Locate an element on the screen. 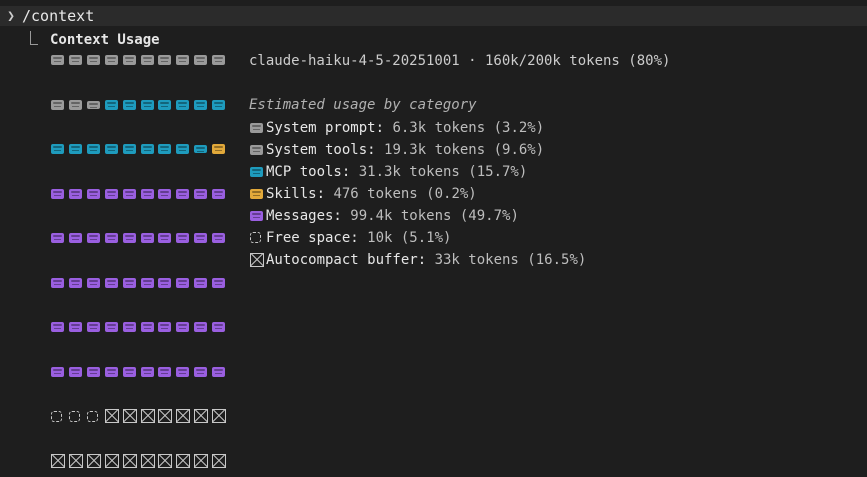  dashed-square-icon is located at coordinates (255, 237).